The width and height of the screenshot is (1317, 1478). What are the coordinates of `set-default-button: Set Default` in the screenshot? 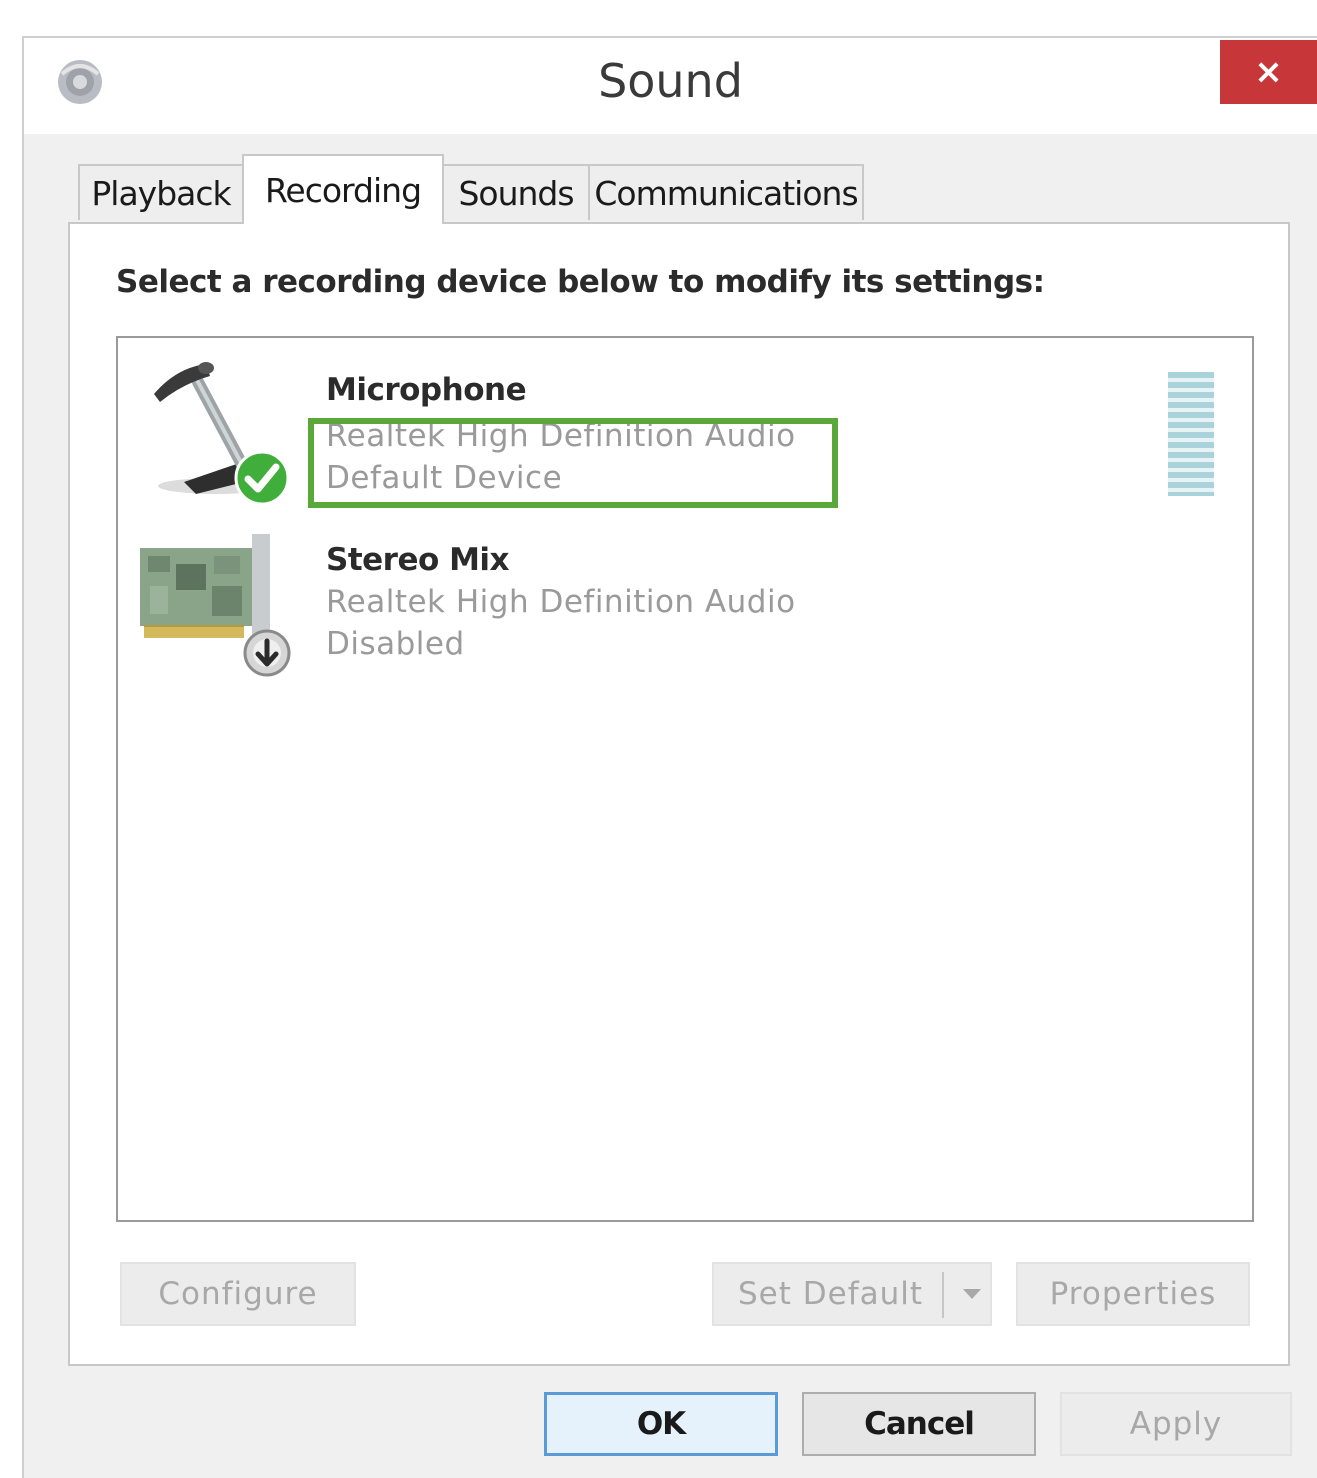 It's located at (852, 1294).